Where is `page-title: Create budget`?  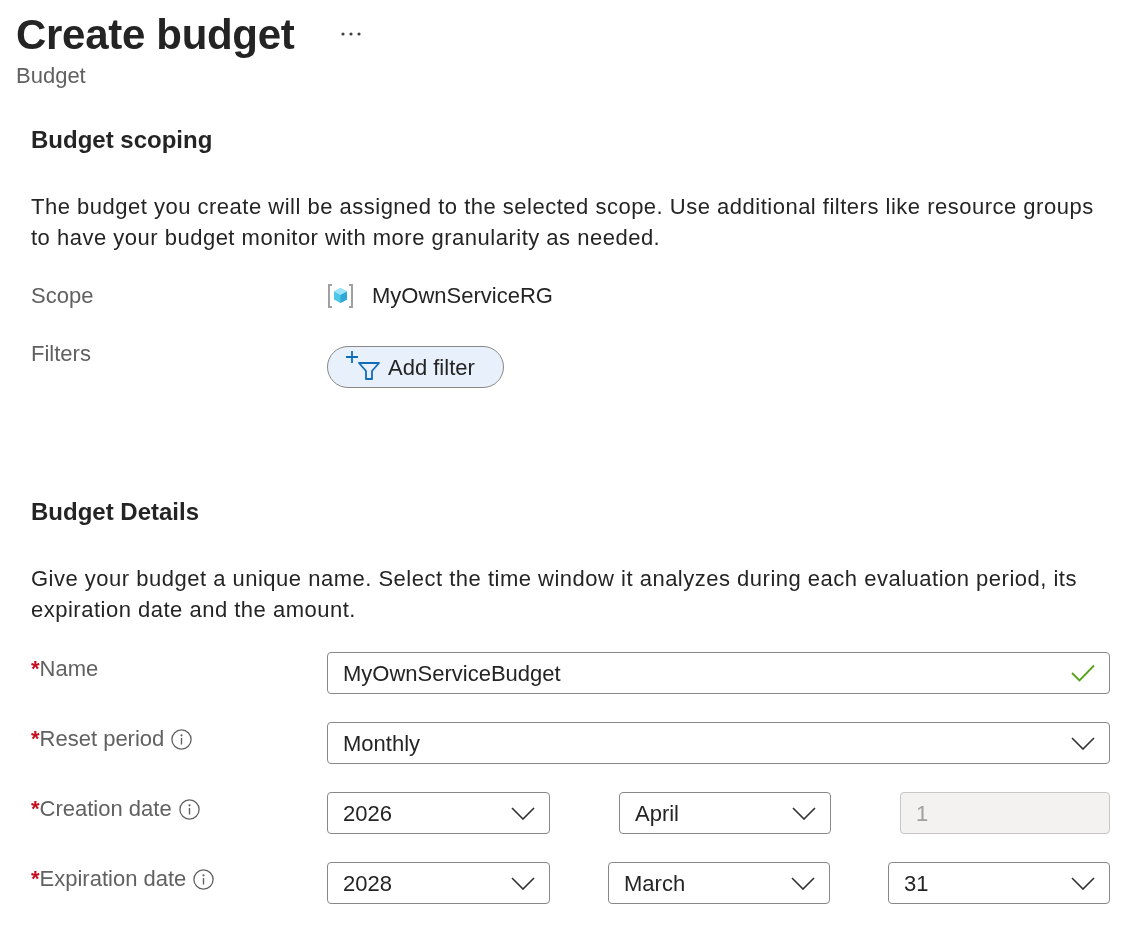
page-title: Create budget is located at coordinates (155, 35).